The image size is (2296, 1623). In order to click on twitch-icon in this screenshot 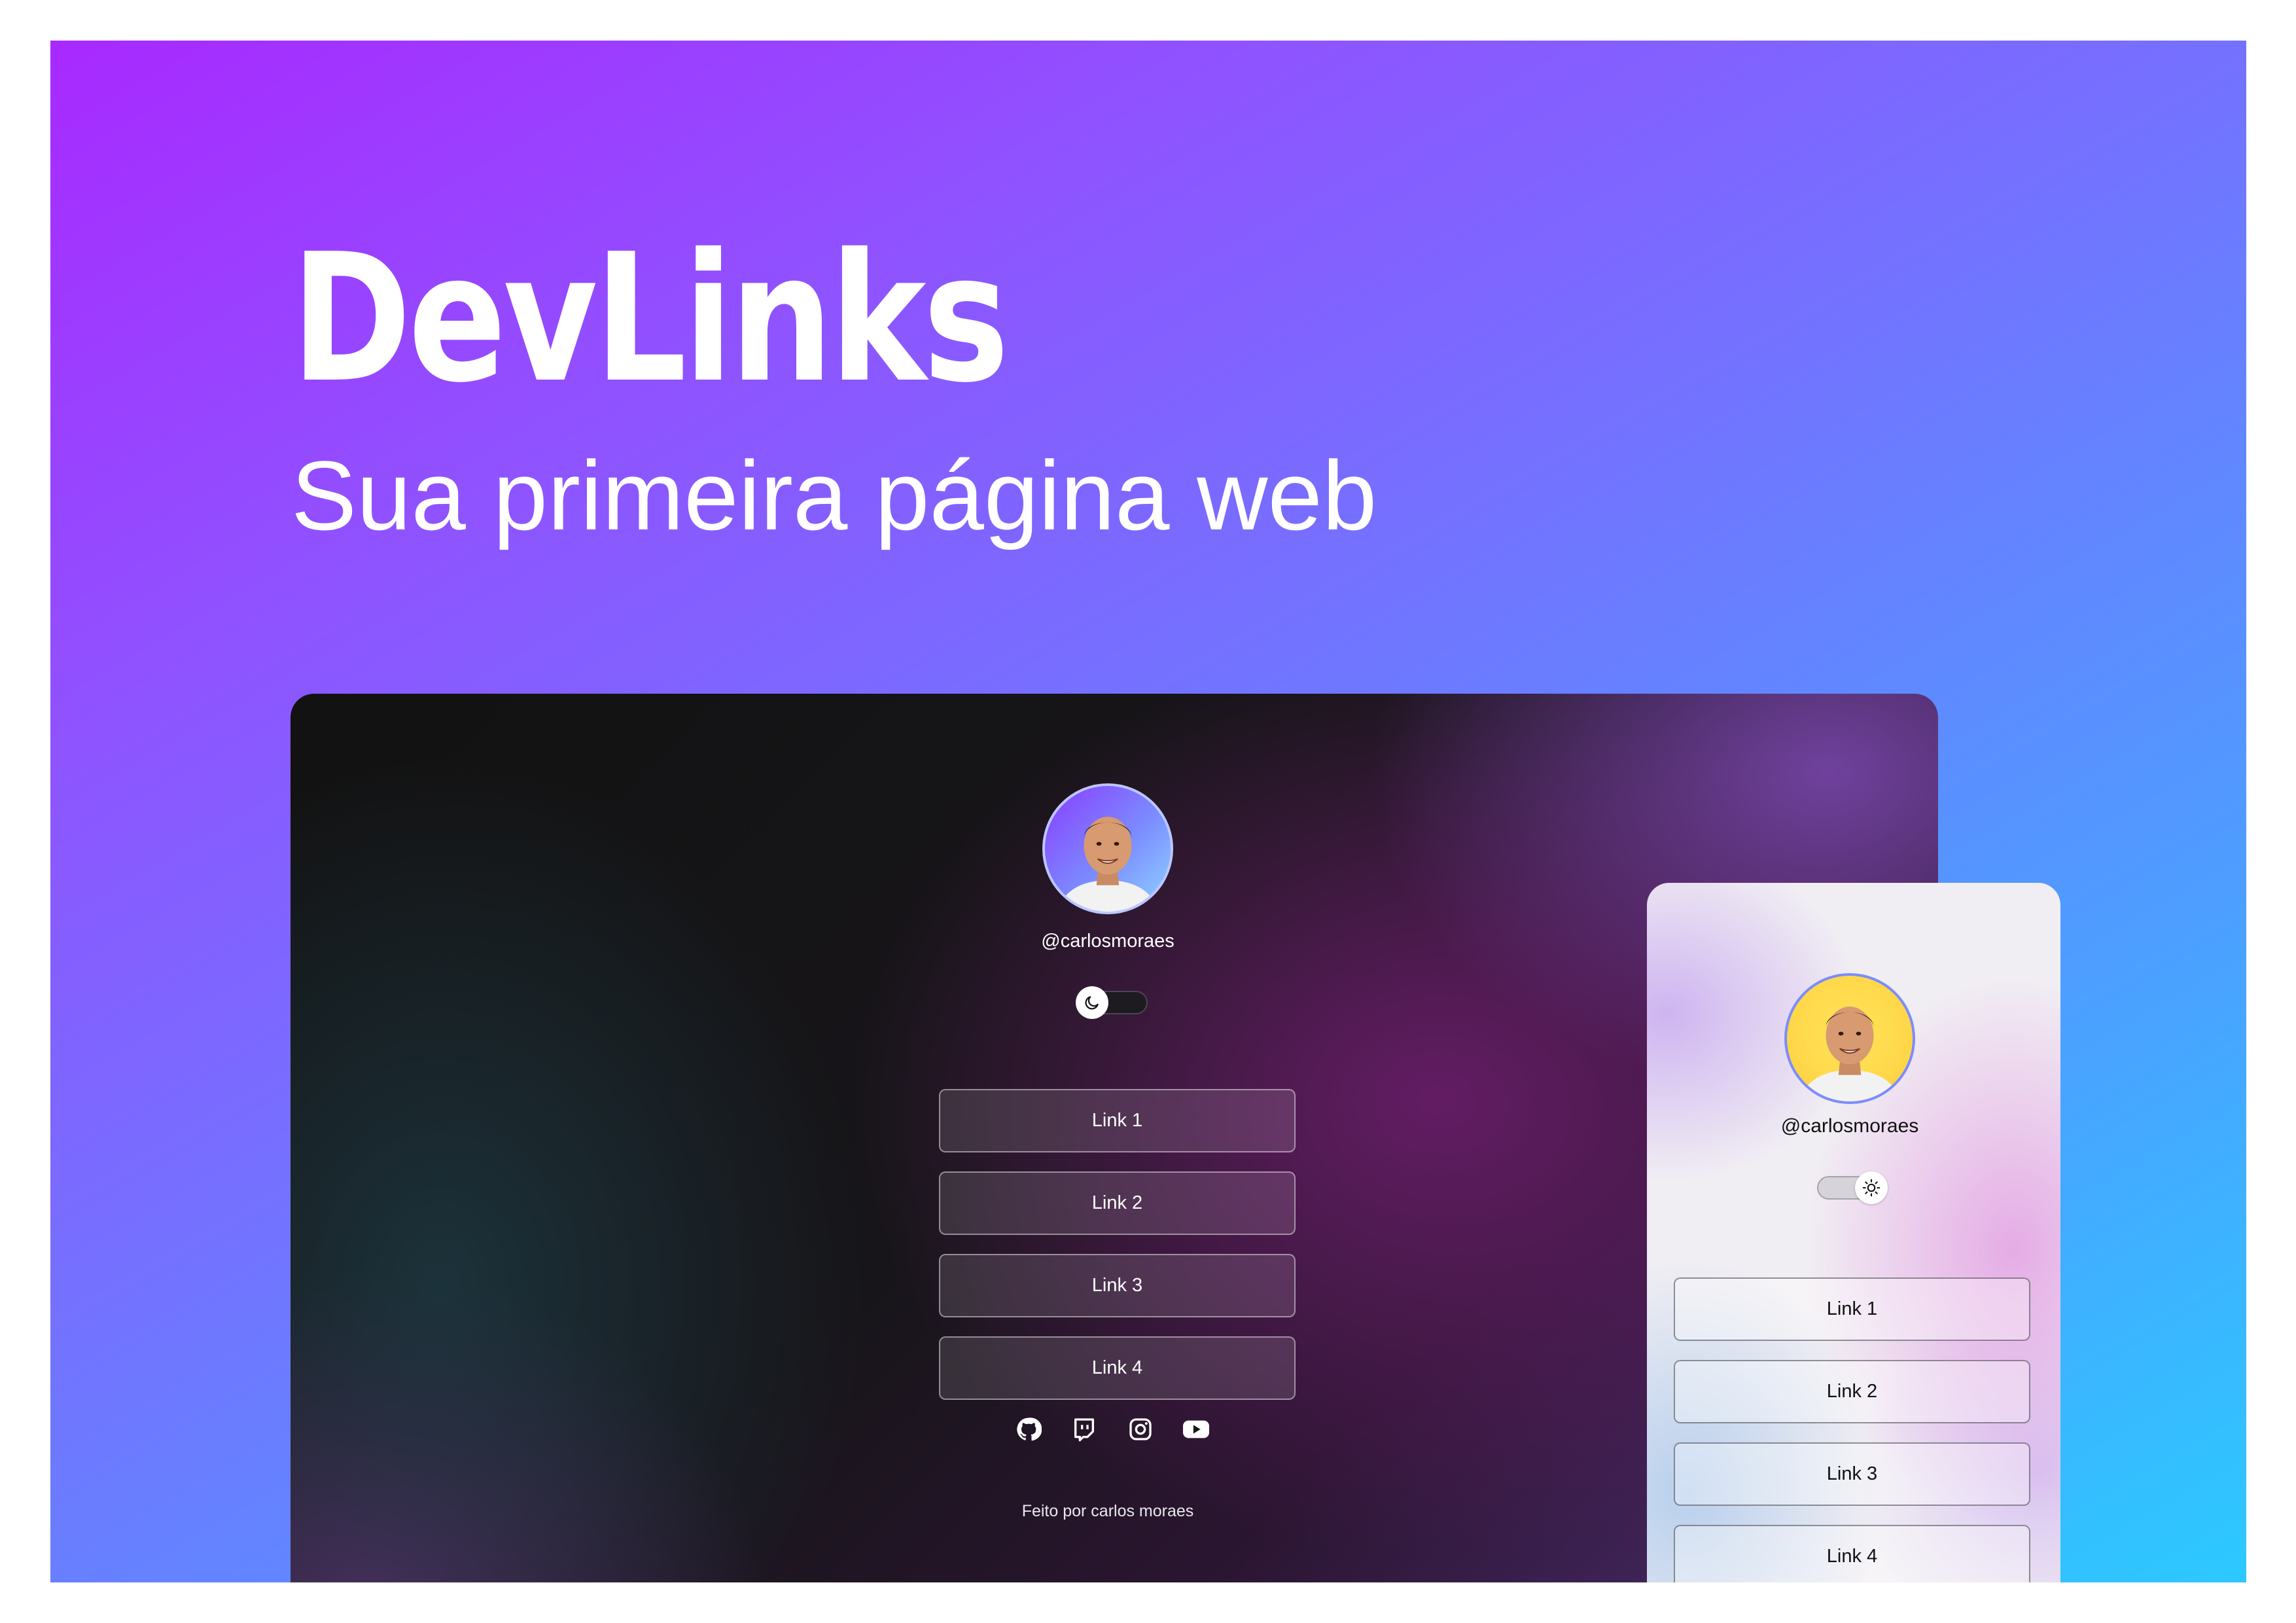, I will do `click(1084, 1429)`.